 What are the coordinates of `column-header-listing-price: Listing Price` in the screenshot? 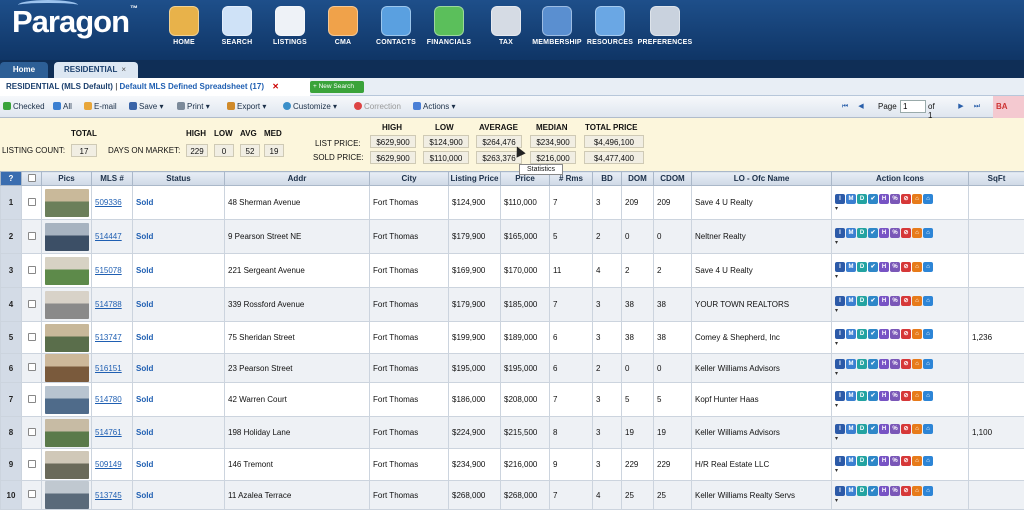 It's located at (475, 179).